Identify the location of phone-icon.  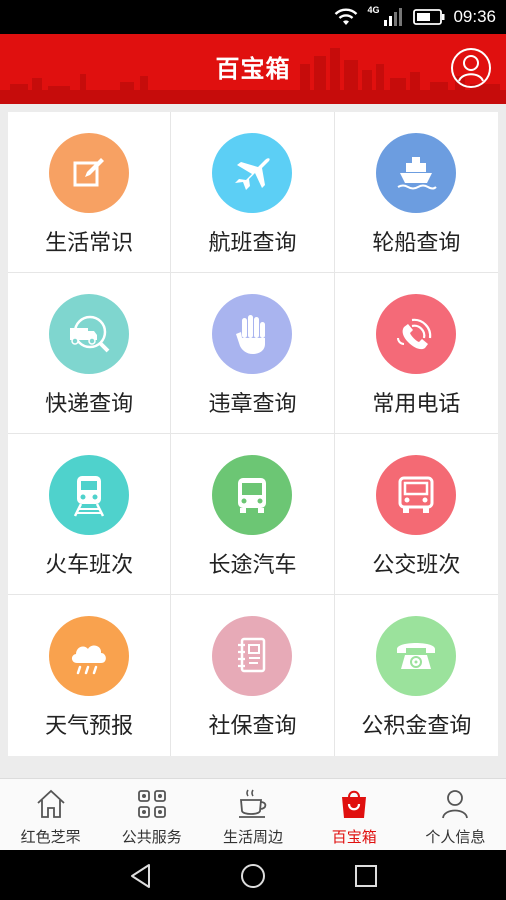
(416, 334).